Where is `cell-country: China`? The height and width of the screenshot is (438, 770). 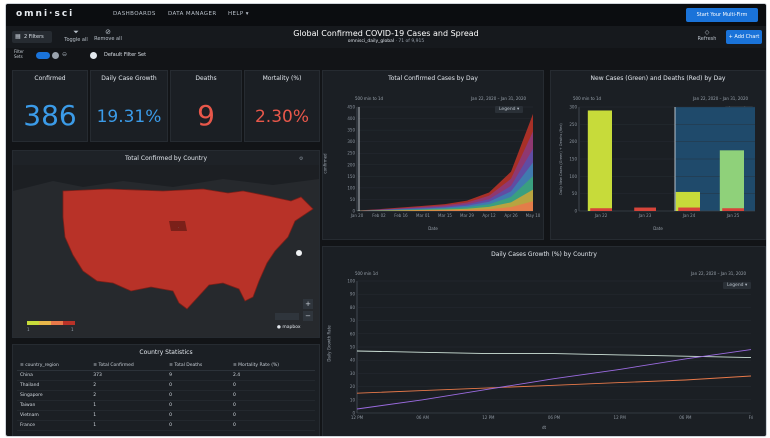 cell-country: China is located at coordinates (54, 375).